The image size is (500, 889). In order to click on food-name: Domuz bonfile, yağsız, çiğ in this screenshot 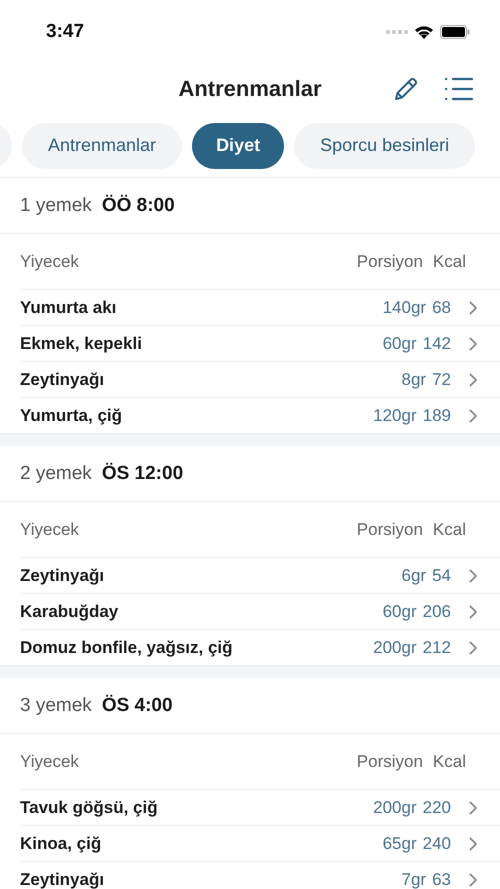, I will do `click(127, 648)`.